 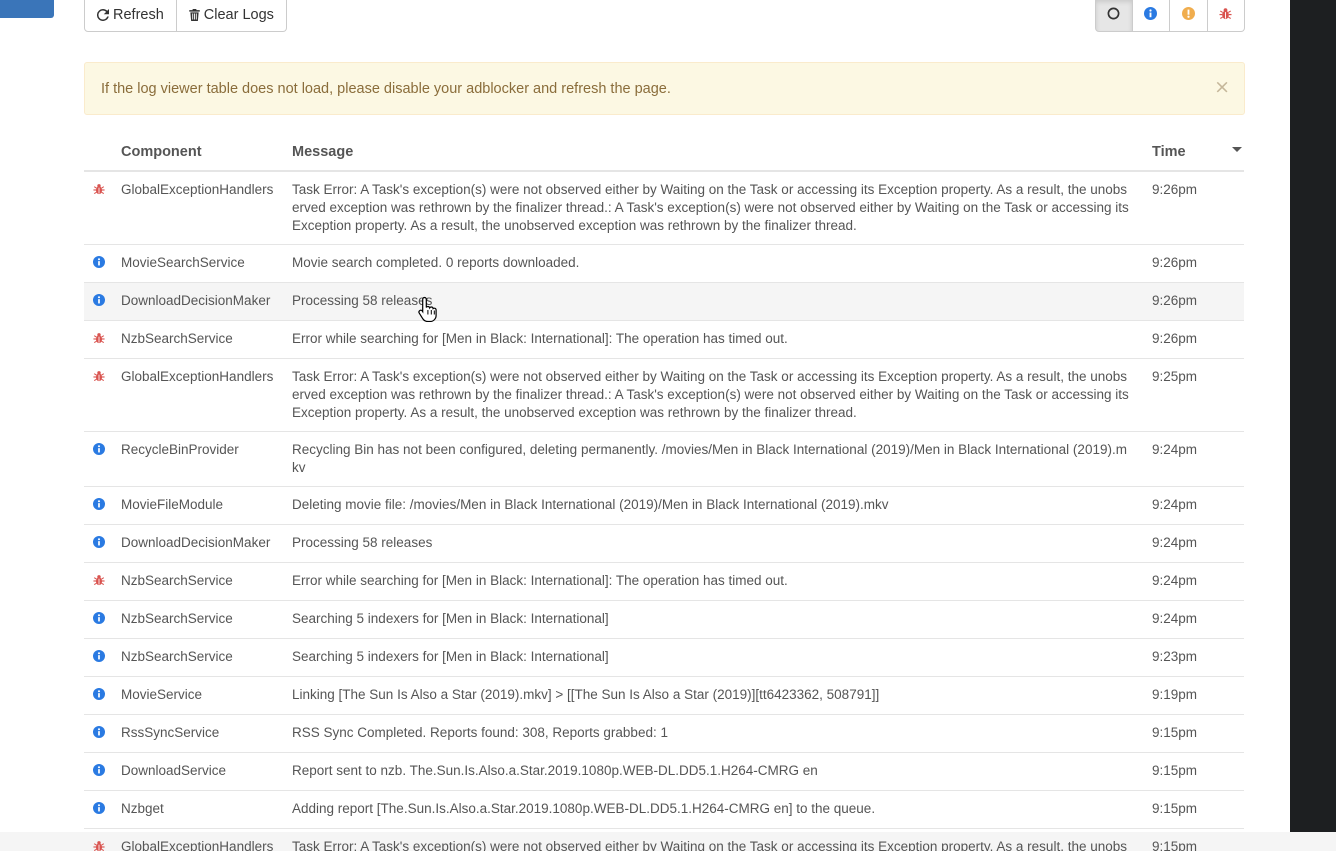 I want to click on refresh-button: Refresh, so click(x=130, y=16).